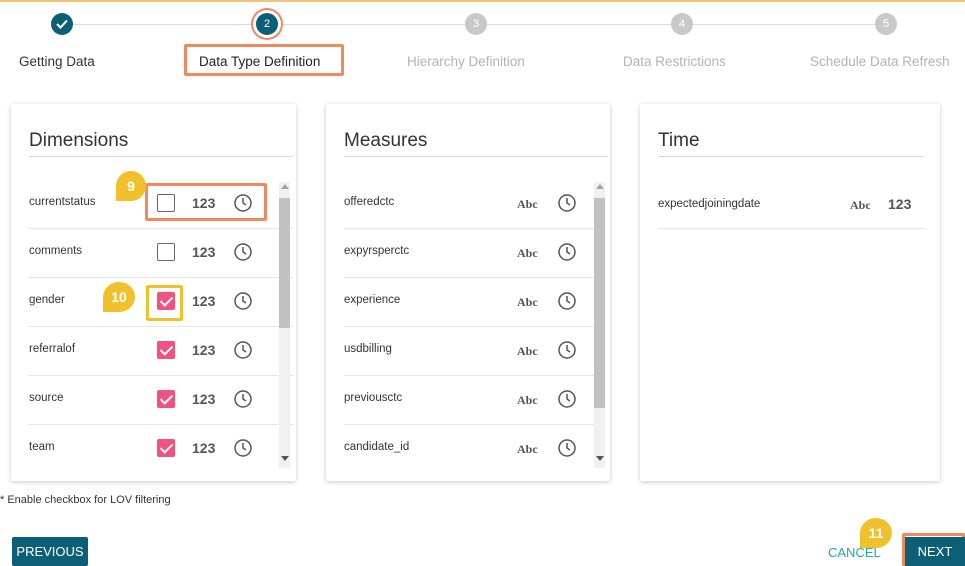  I want to click on list-item: candidate_id Abc, so click(471, 449).